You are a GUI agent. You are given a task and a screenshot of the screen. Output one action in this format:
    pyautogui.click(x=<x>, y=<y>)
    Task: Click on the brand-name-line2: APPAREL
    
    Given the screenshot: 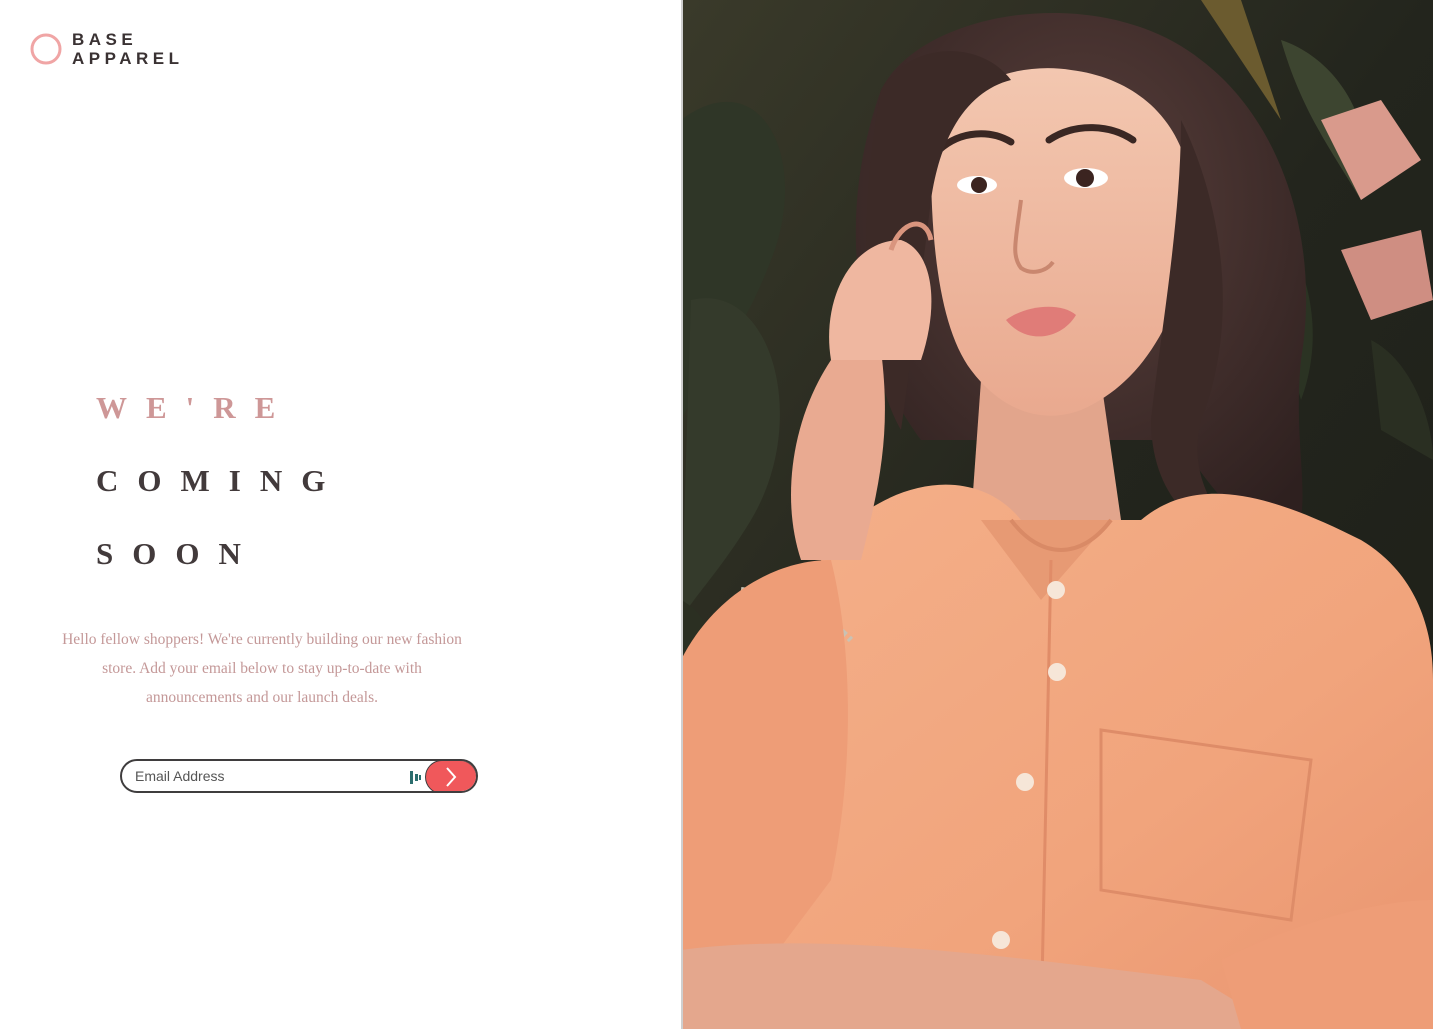 What is the action you would take?
    pyautogui.click(x=128, y=58)
    